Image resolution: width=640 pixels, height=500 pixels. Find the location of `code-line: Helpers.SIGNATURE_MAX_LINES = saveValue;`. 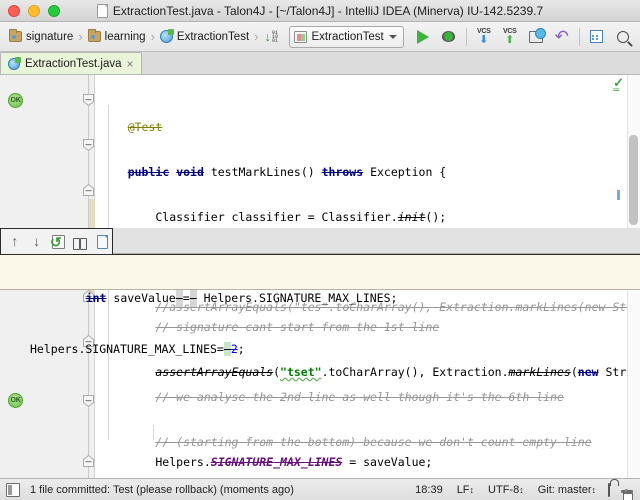

code-line: Helpers.SIGNATURE_MAX_LINES = saveValue; is located at coordinates (266, 462).